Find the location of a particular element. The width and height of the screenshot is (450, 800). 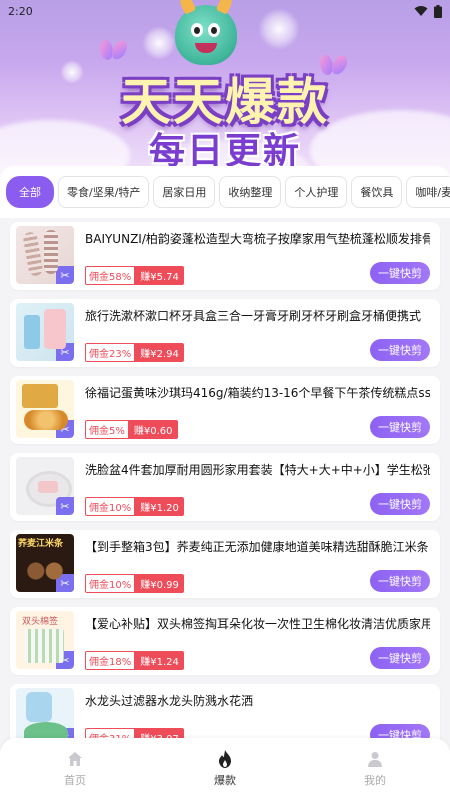

category-tabs: 全部 零食/坚果/特产 居家日用 收纳整理 个人护理 餐饮具 咖啡/麦片/冲 is located at coordinates (225, 192).